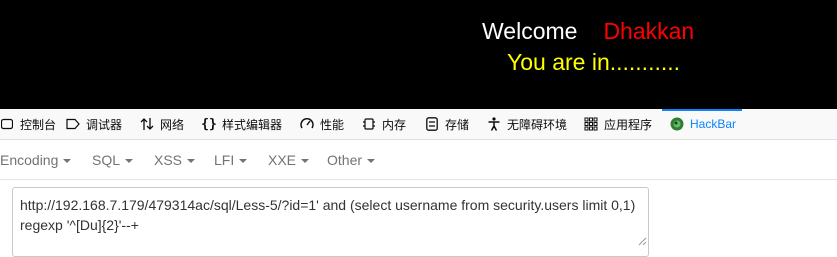 Image resolution: width=837 pixels, height=257 pixels. Describe the element at coordinates (628, 124) in the screenshot. I see `tab-application-label: 应用程序` at that location.